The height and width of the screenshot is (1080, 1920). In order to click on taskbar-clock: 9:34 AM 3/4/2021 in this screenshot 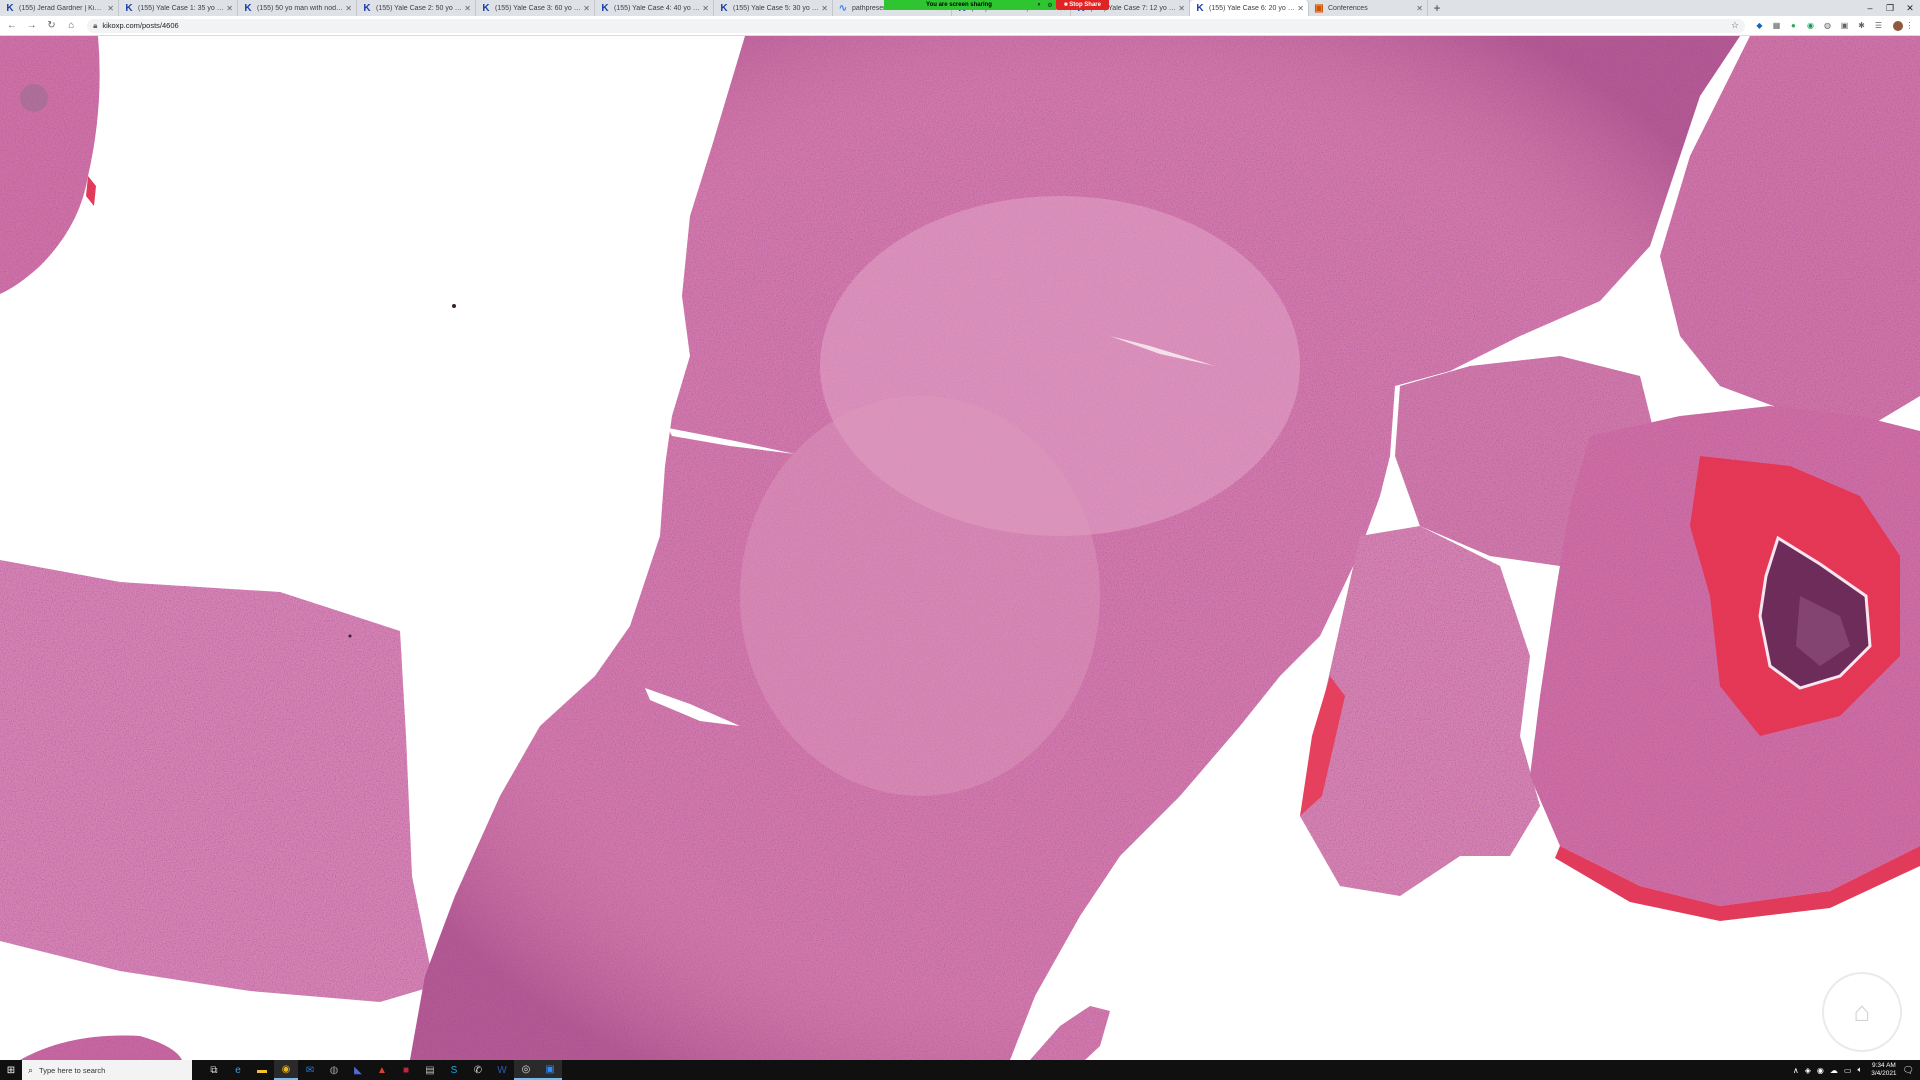, I will do `click(1883, 1070)`.